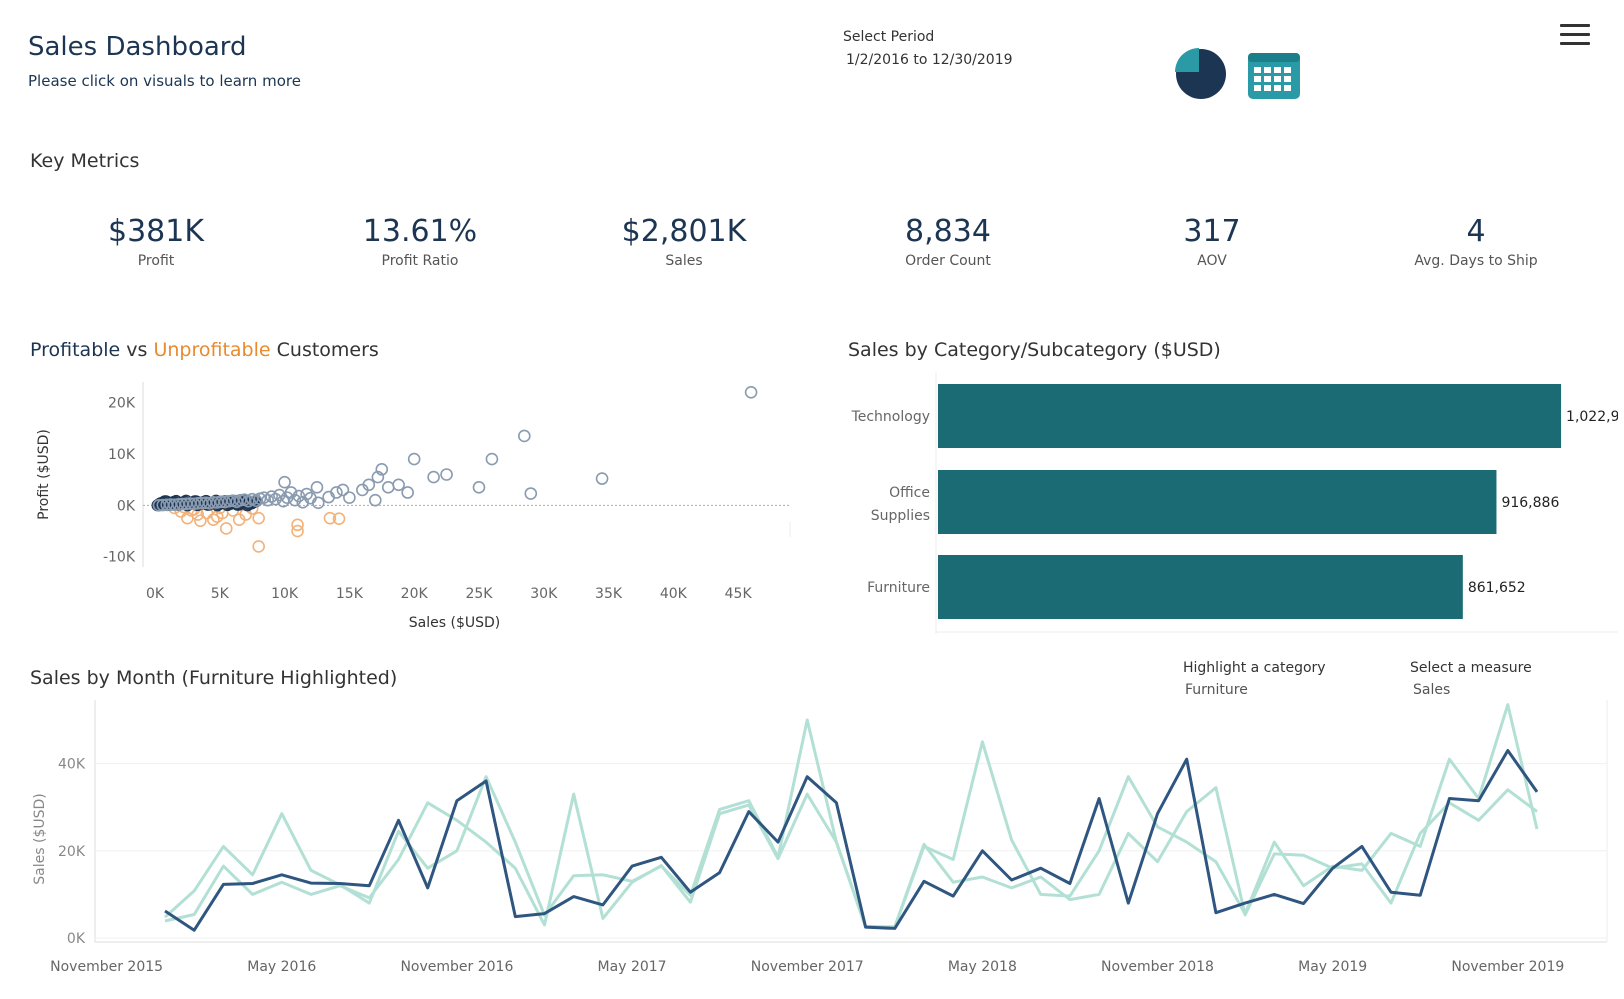 This screenshot has width=1624, height=999. Describe the element at coordinates (164, 81) in the screenshot. I see `dashboard-subtitle: Please click on visuals to learn more` at that location.